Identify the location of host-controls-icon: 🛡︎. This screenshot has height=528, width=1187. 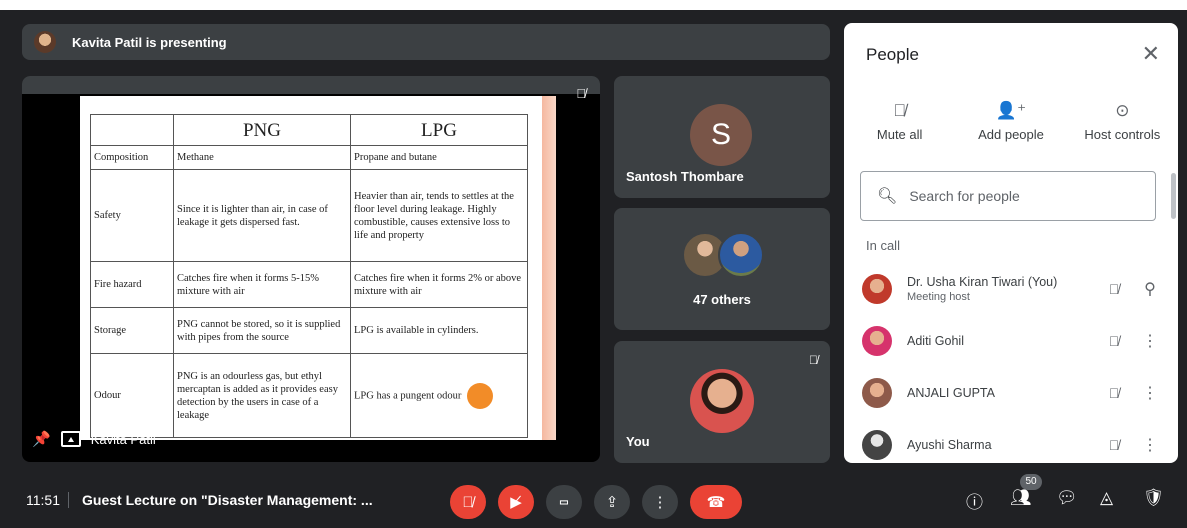
(1154, 498).